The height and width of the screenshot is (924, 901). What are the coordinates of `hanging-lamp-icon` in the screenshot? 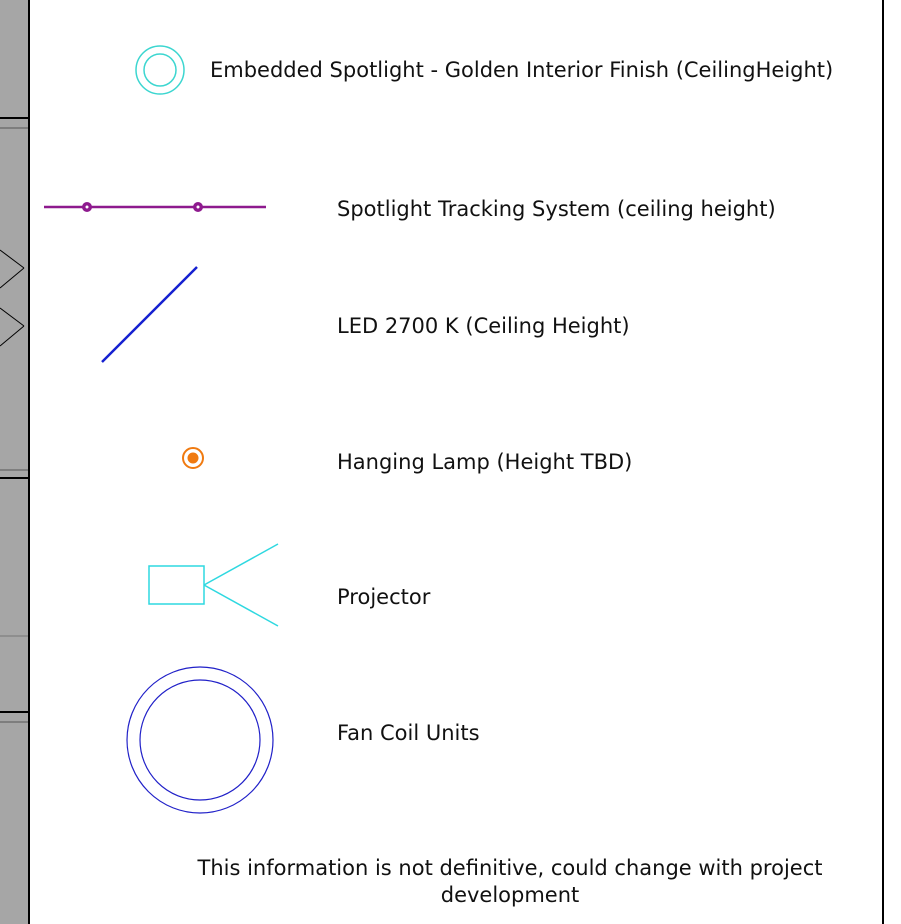 It's located at (193, 458).